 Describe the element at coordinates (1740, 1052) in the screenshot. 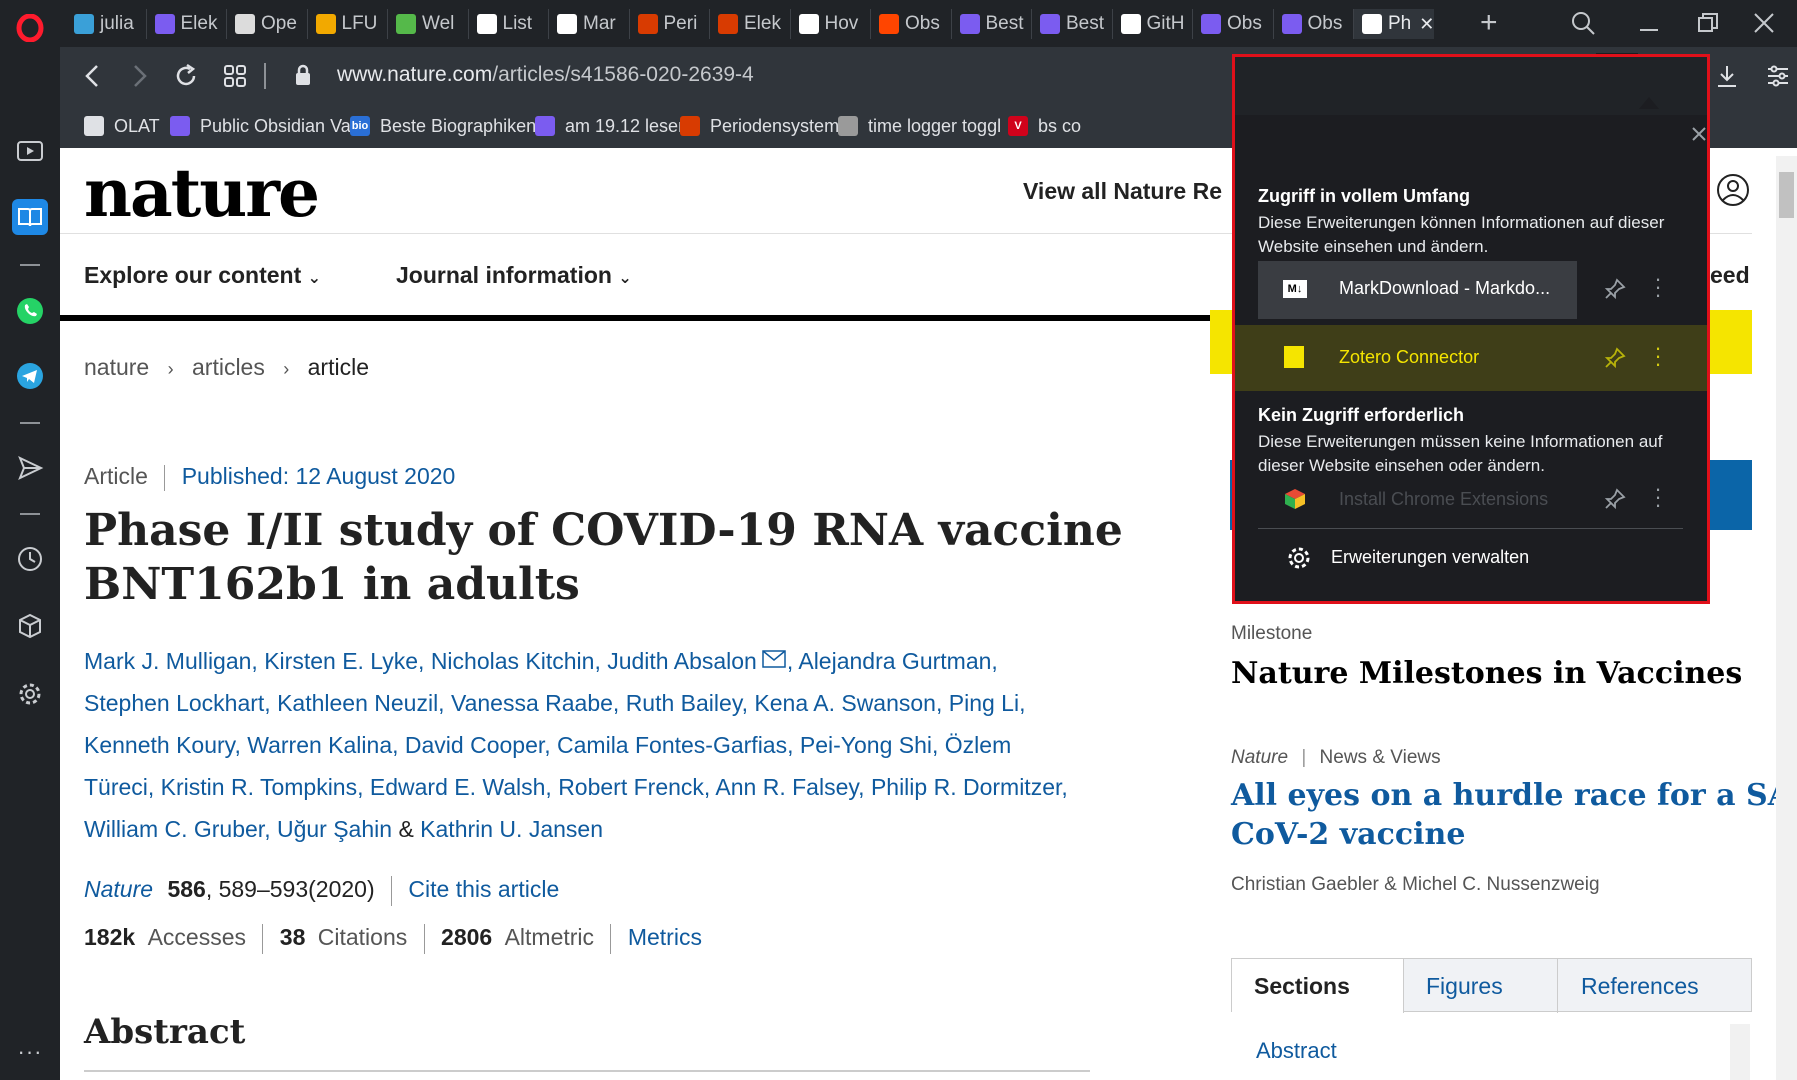

I see `sections-scrollbar` at that location.